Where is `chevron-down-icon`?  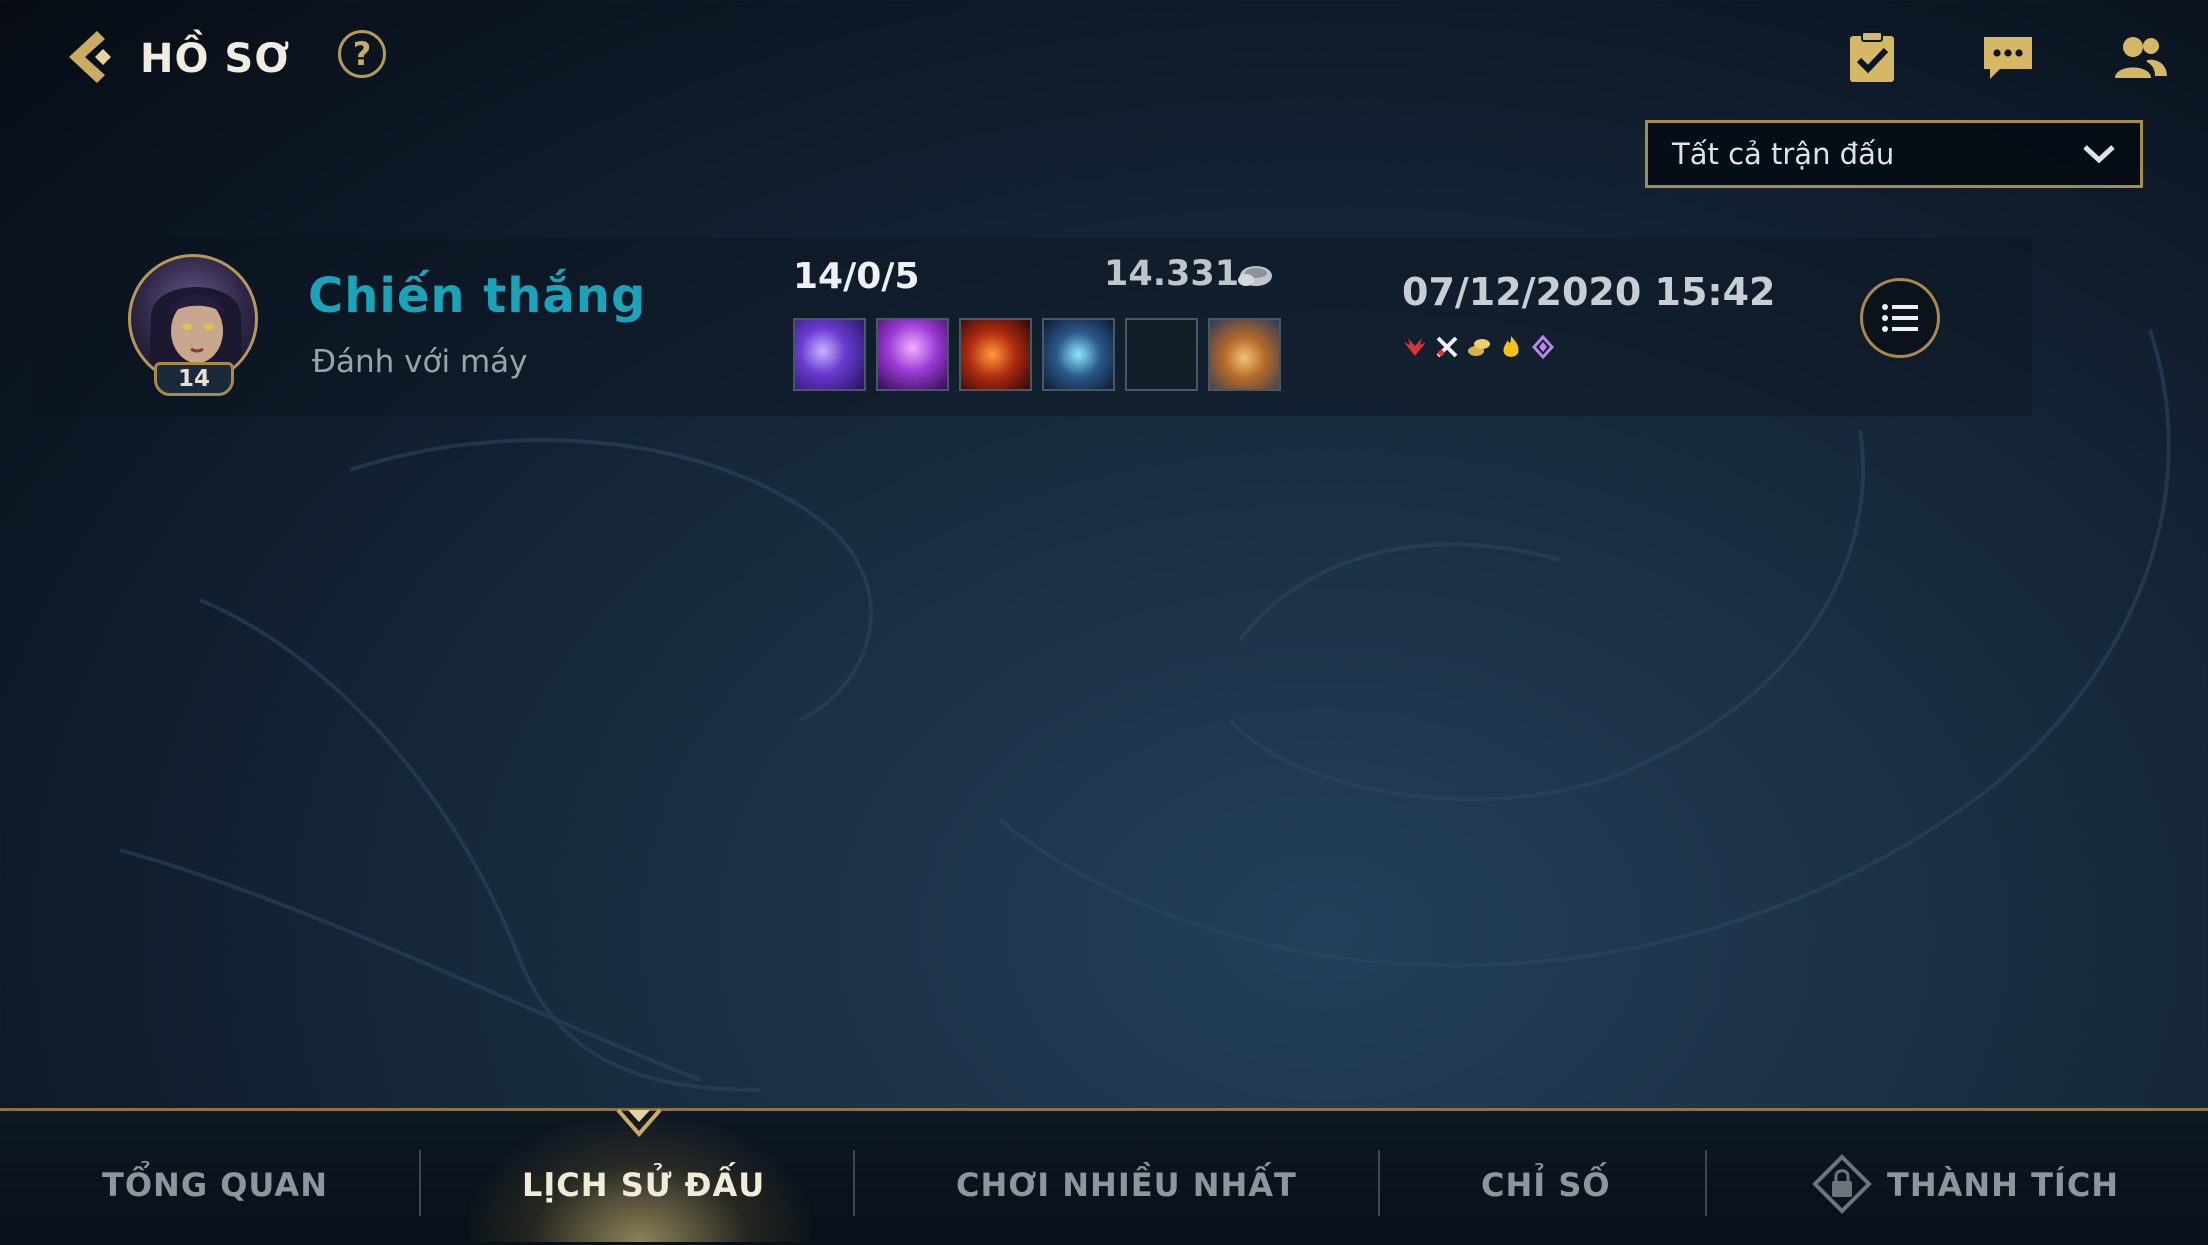 chevron-down-icon is located at coordinates (2099, 154).